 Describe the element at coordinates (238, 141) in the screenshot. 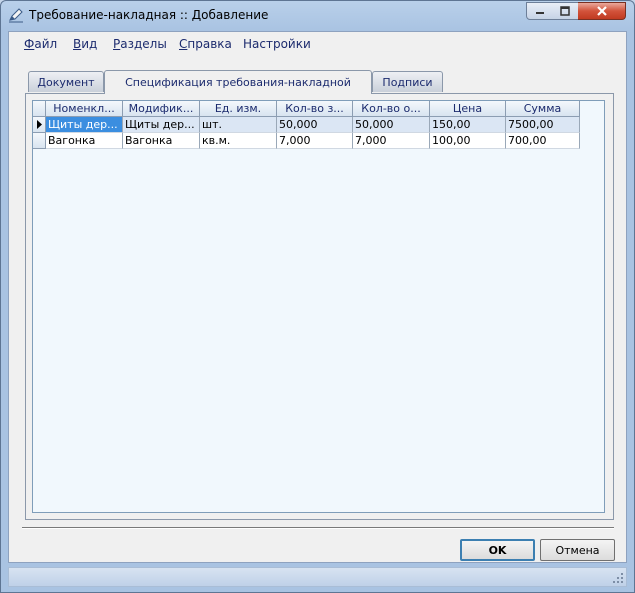

I see `cell-unit: кв.м.` at that location.